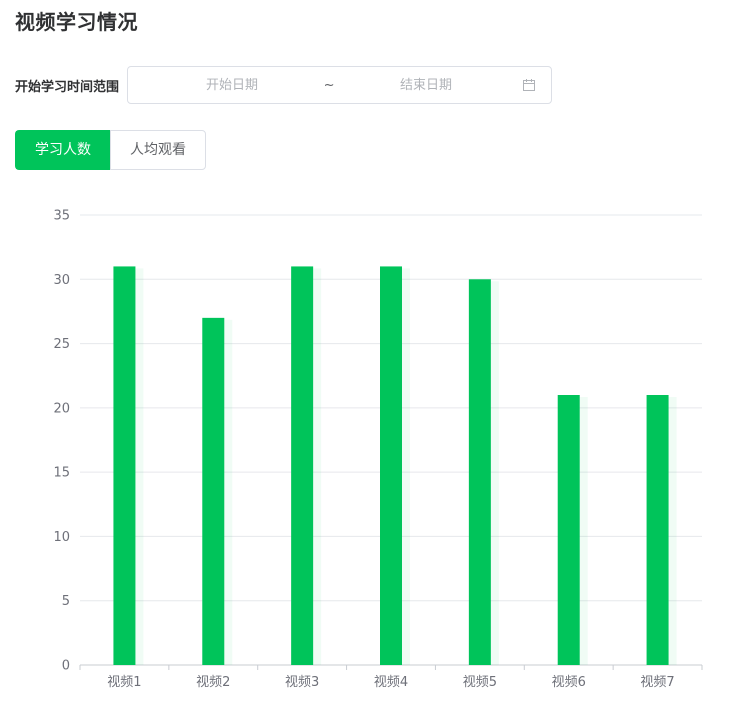 This screenshot has height=701, width=731. What do you see at coordinates (213, 682) in the screenshot?
I see `x-tick-label: 视频2` at bounding box center [213, 682].